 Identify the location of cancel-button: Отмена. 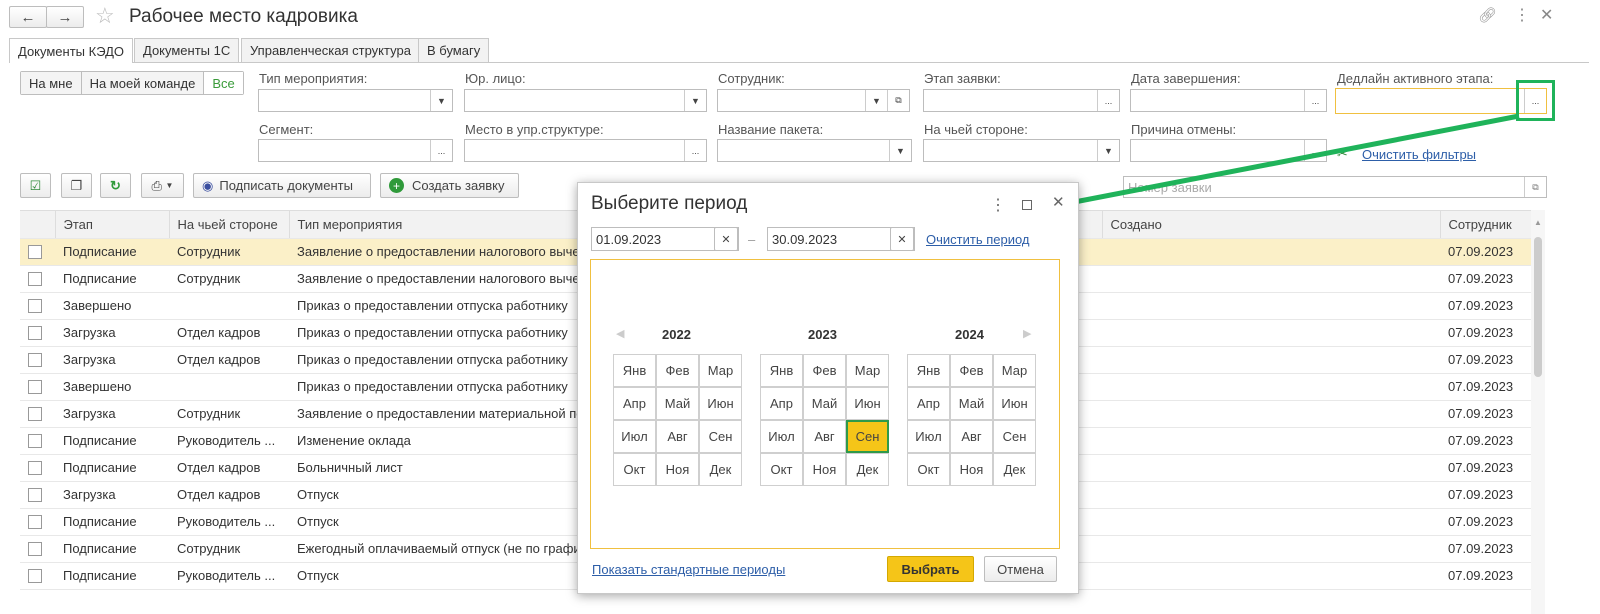
(1020, 569).